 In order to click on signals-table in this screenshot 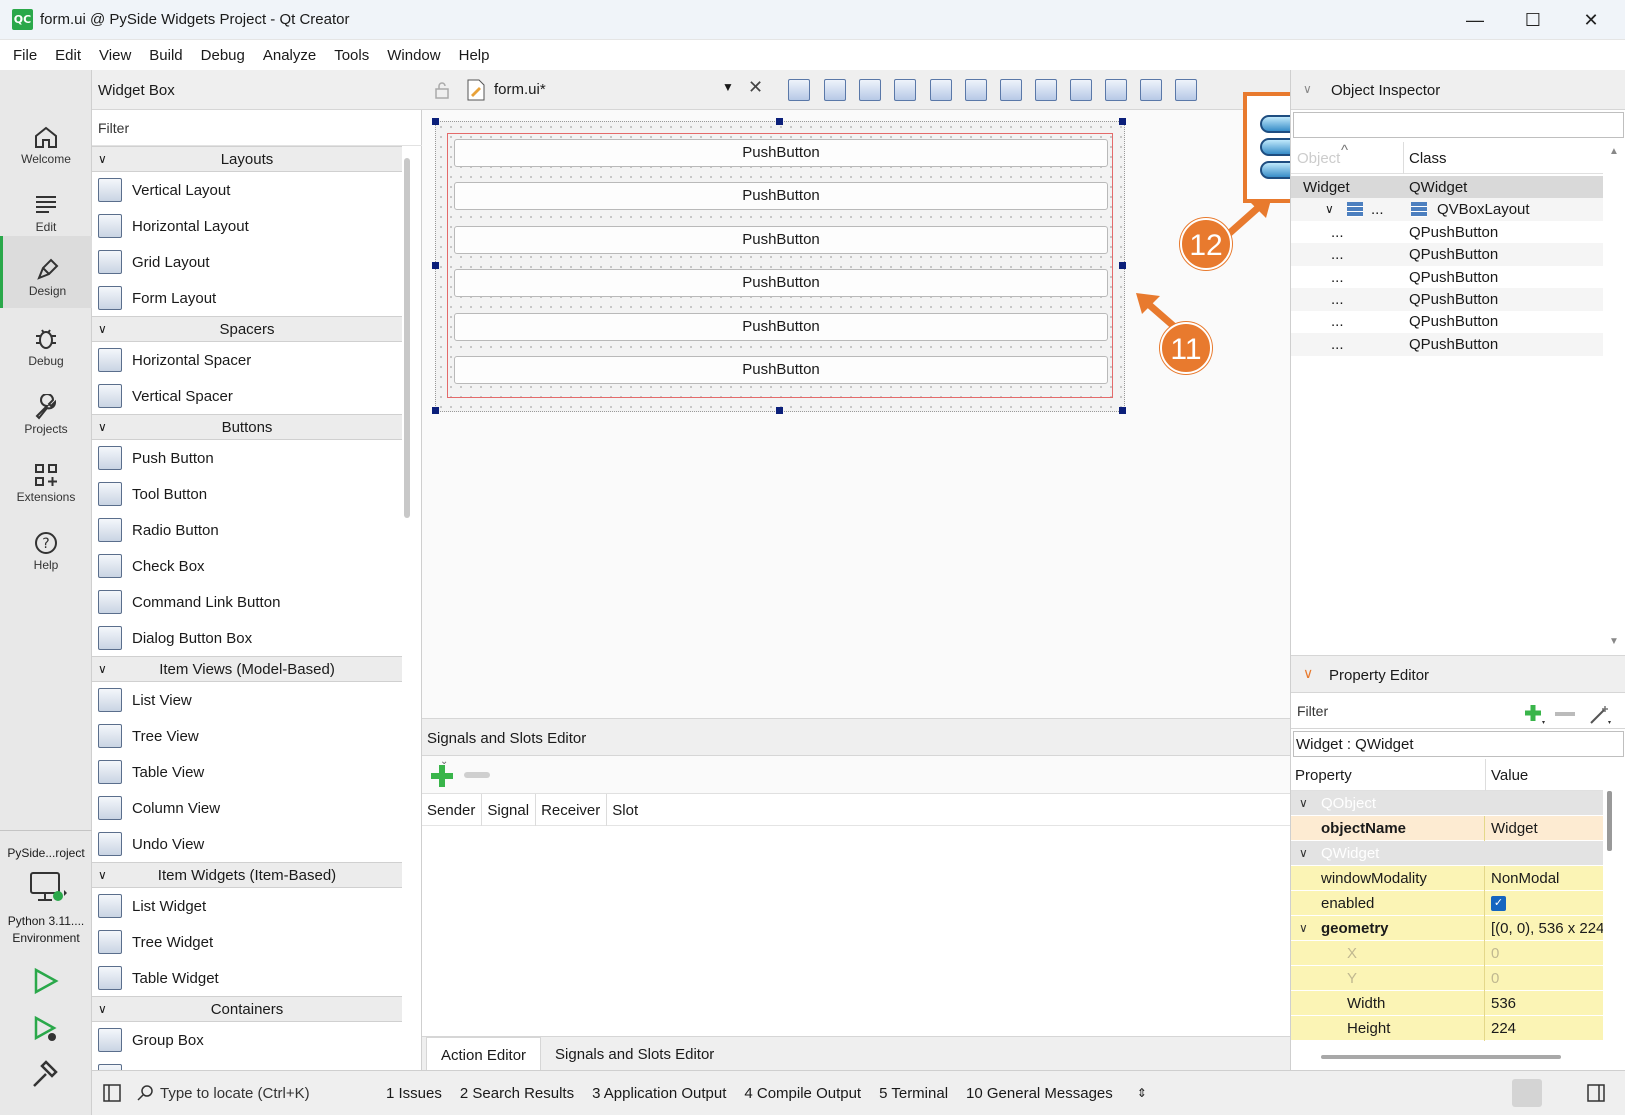, I will do `click(856, 931)`.